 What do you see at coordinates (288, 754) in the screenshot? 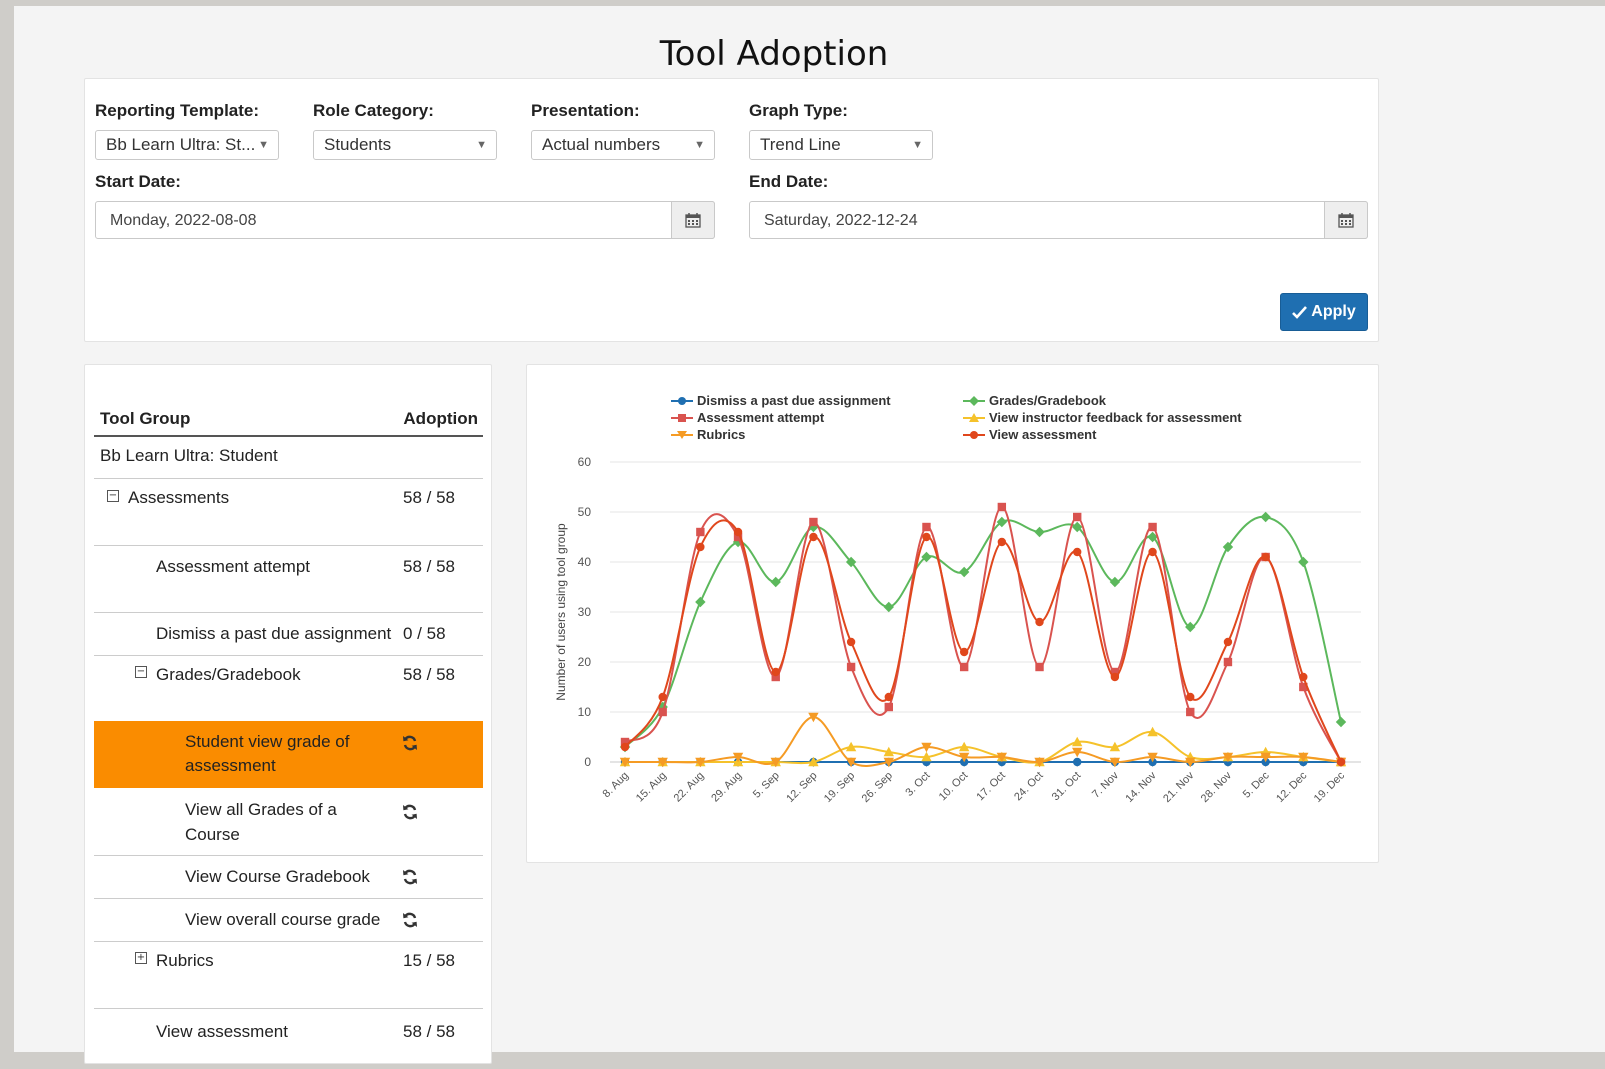
I see `table-row-selected: Student view grade of assessment` at bounding box center [288, 754].